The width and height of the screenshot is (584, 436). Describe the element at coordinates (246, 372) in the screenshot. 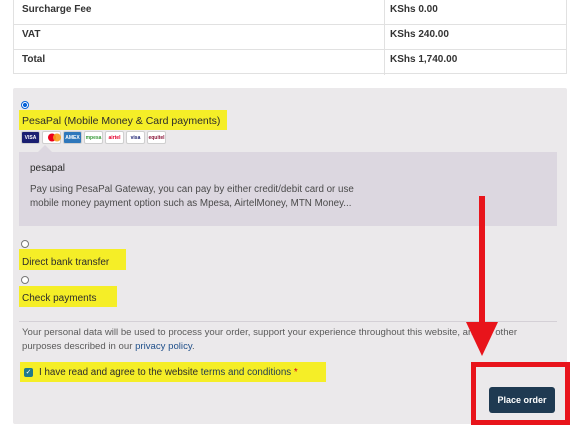

I see `terms-link: terms and conditions` at that location.